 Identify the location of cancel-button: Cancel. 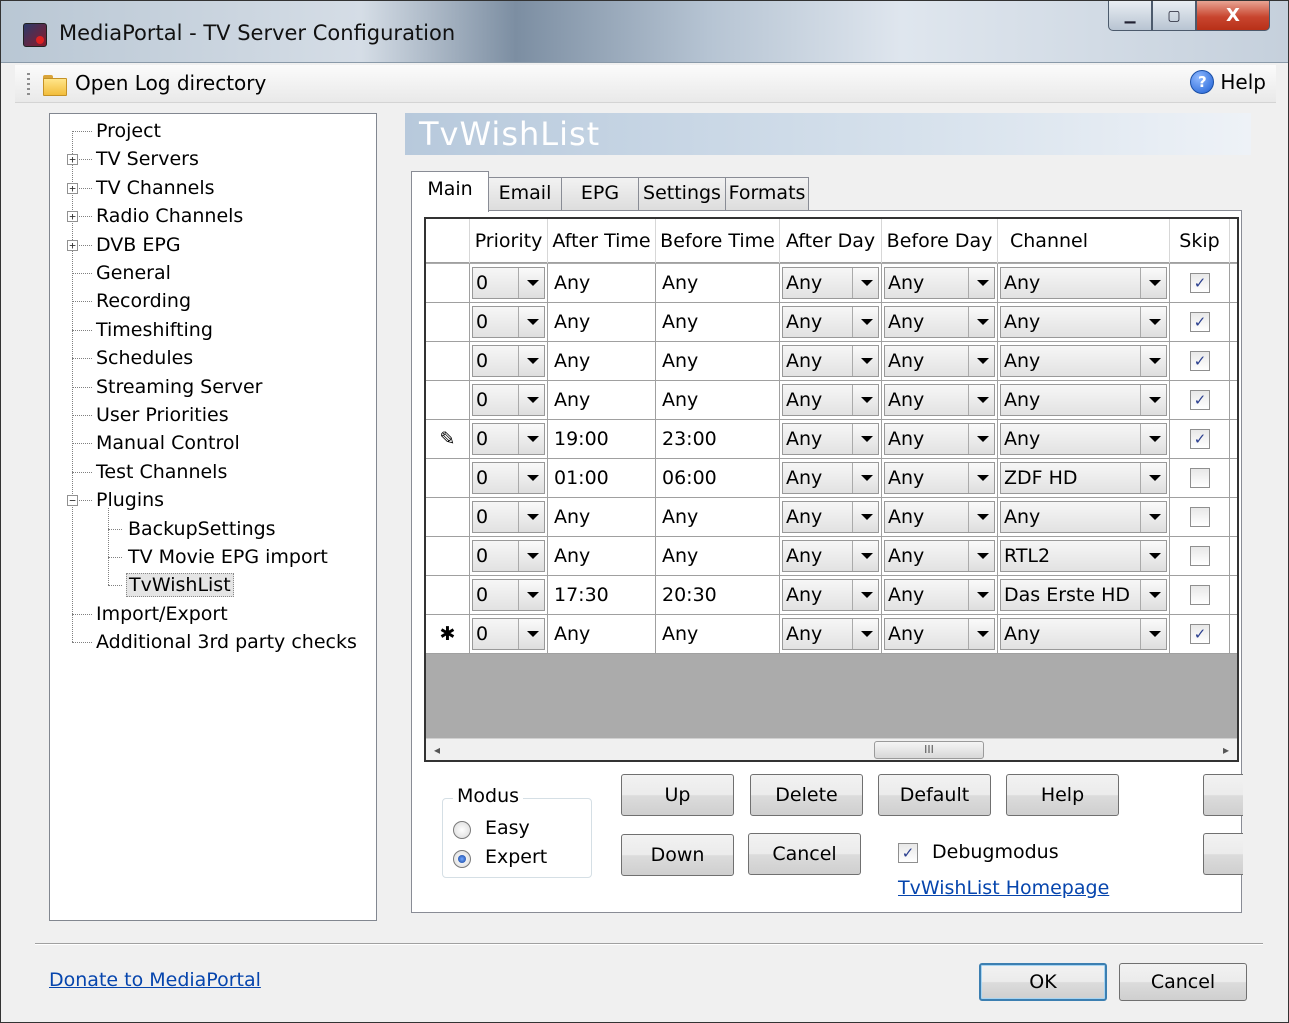
(1183, 982).